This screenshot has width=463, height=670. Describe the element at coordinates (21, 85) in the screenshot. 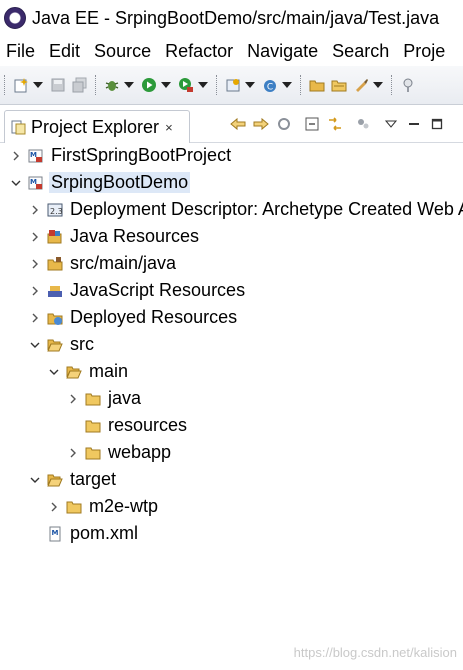

I see `new-wizard-icon` at that location.